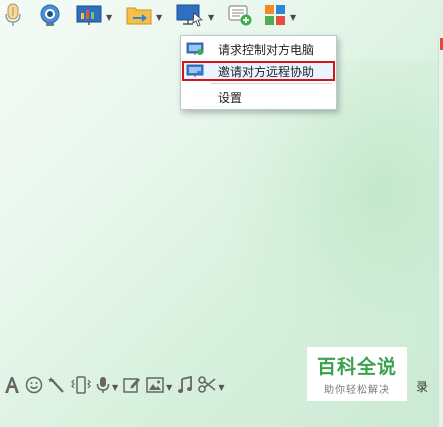 This screenshot has width=443, height=427. I want to click on webcam-icon, so click(50, 17).